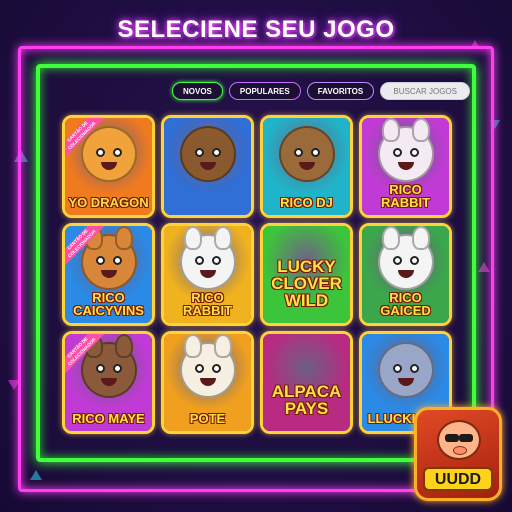 The width and height of the screenshot is (512, 512). What do you see at coordinates (306, 400) in the screenshot?
I see `game-title: ALPACA PAYS` at bounding box center [306, 400].